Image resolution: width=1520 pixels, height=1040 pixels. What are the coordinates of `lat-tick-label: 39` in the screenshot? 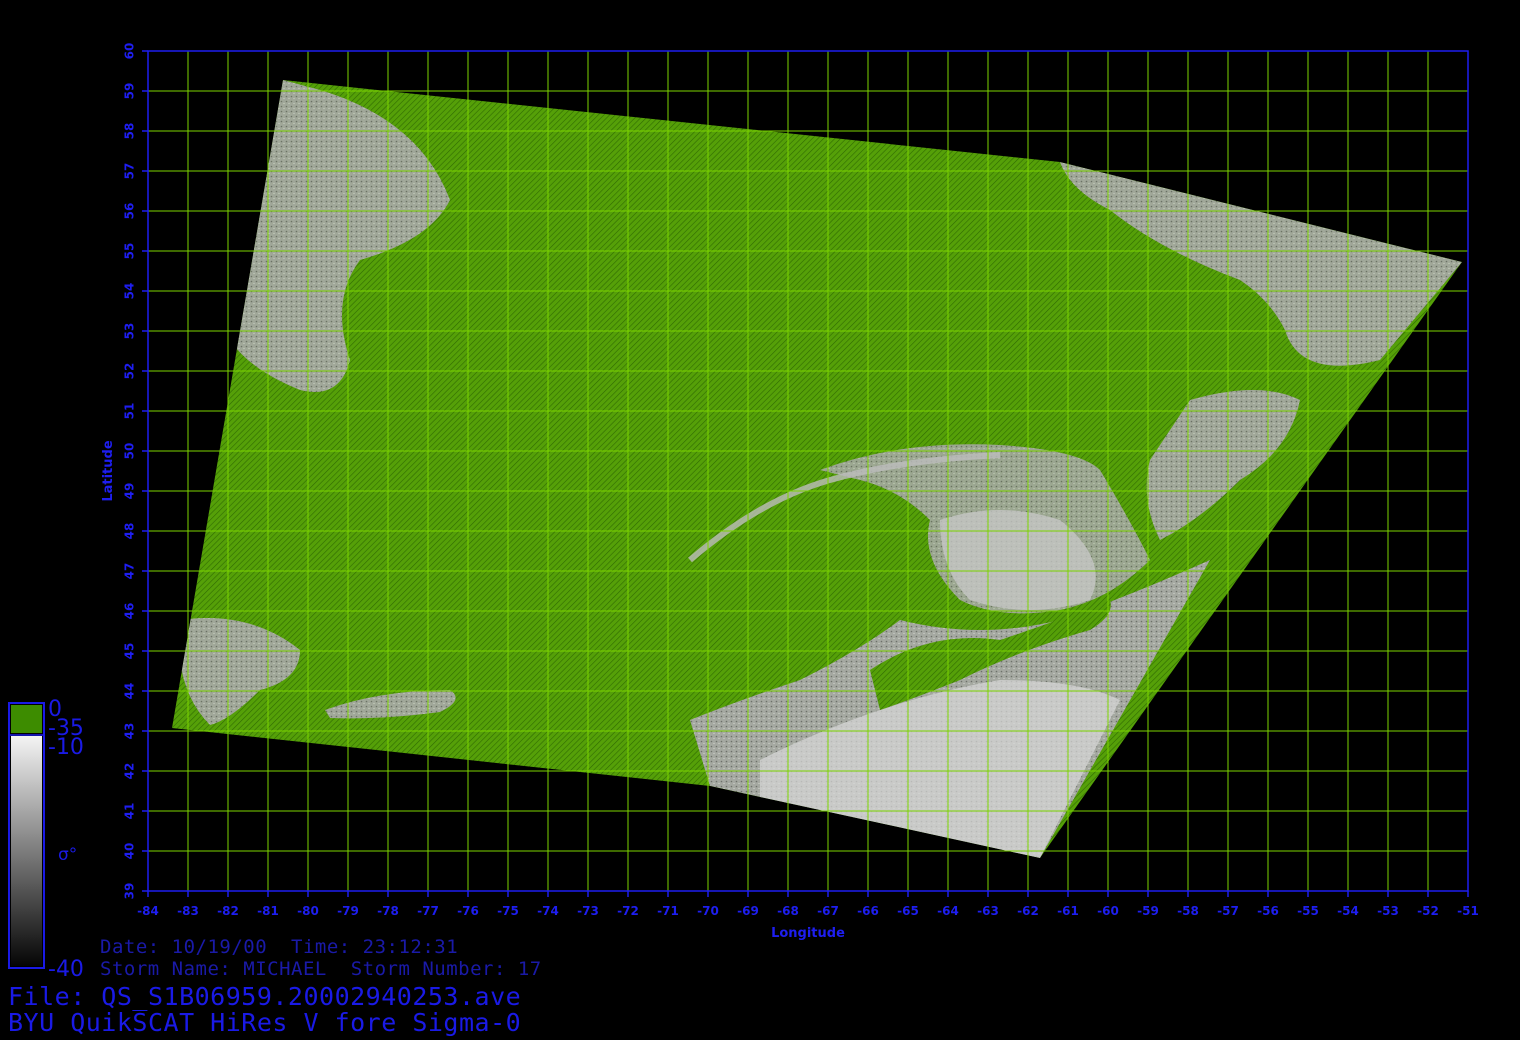 It's located at (130, 891).